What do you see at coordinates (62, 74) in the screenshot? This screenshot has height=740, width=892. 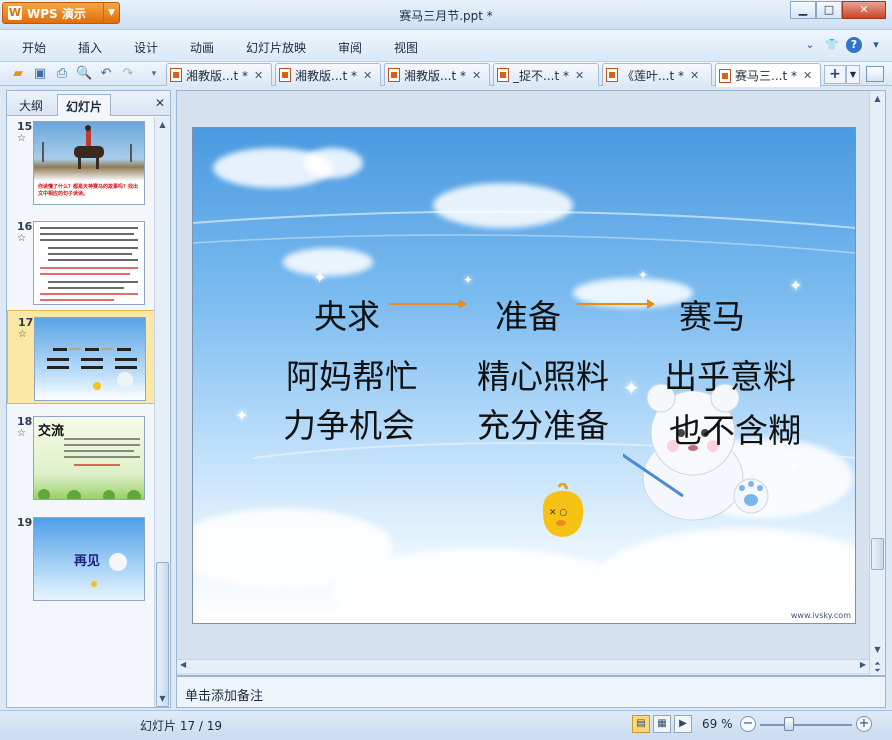 I see `print-icon: ⎙` at bounding box center [62, 74].